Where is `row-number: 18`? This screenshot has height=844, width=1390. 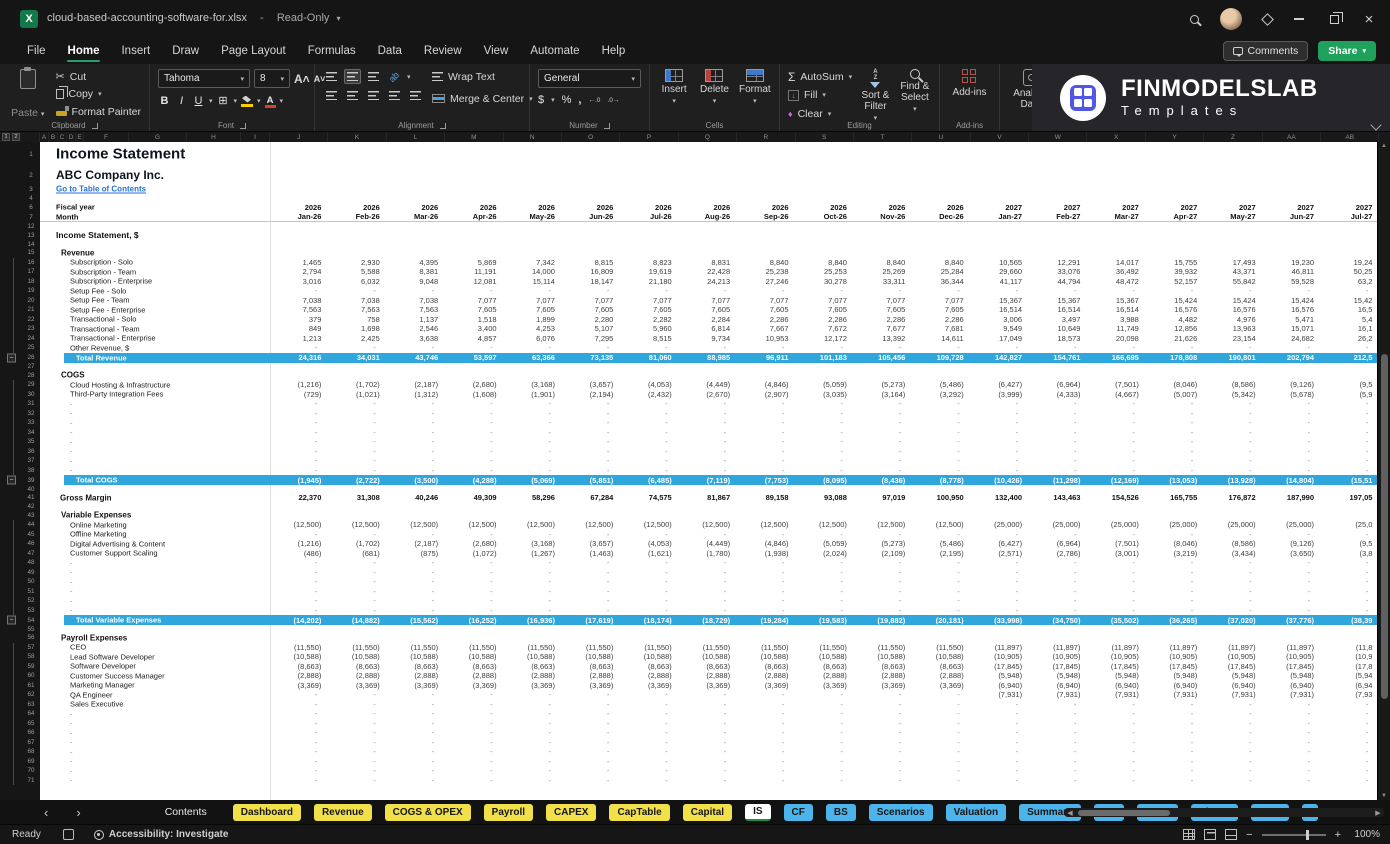 row-number: 18 is located at coordinates (31, 282).